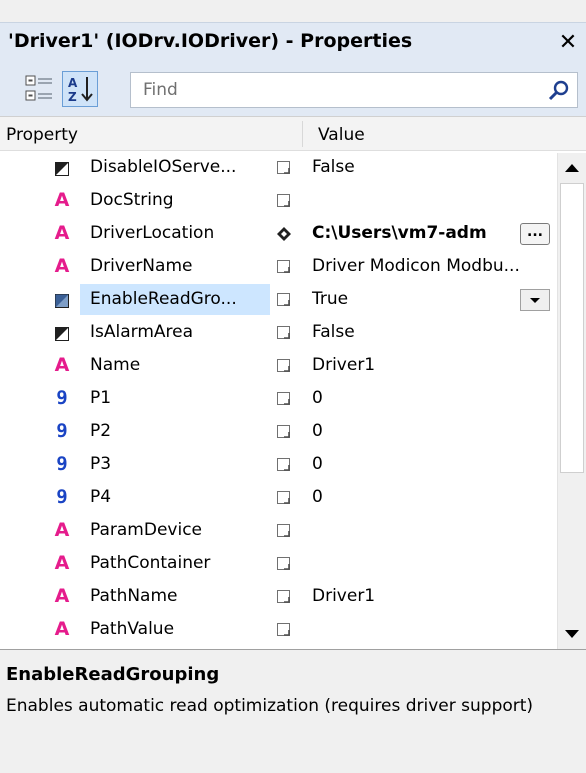 The height and width of the screenshot is (773, 586). I want to click on header-separator, so click(302, 134).